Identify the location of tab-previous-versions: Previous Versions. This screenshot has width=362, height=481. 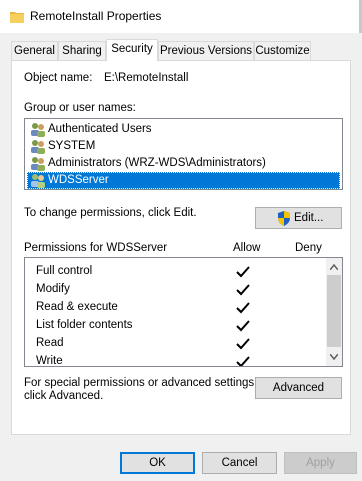
(206, 50).